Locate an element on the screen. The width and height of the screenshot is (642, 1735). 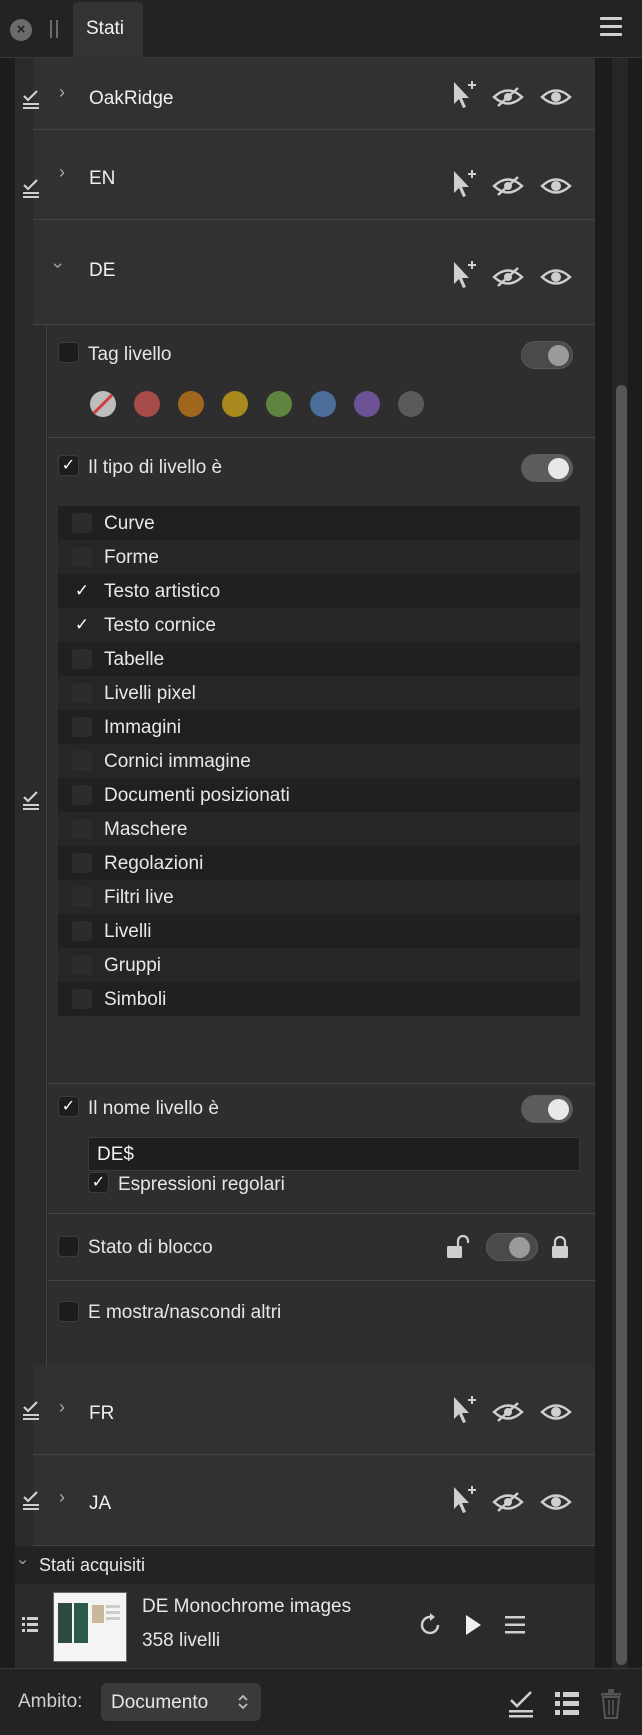
add-acquired-state-icon is located at coordinates (567, 1704).